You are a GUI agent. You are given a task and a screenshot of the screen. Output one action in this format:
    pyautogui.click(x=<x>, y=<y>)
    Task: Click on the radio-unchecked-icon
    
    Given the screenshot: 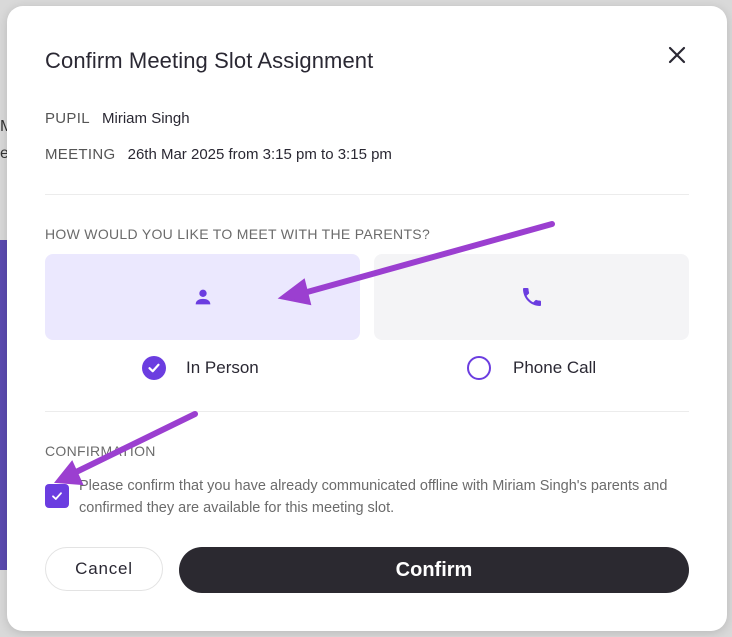 What is the action you would take?
    pyautogui.click(x=479, y=368)
    